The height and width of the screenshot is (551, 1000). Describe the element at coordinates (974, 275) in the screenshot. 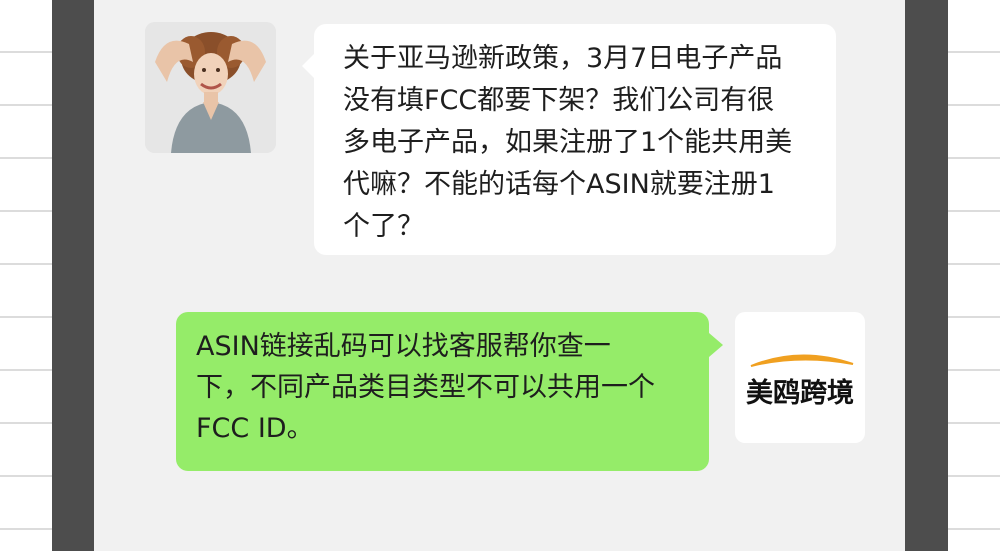

I see `ruled-paper-right` at that location.